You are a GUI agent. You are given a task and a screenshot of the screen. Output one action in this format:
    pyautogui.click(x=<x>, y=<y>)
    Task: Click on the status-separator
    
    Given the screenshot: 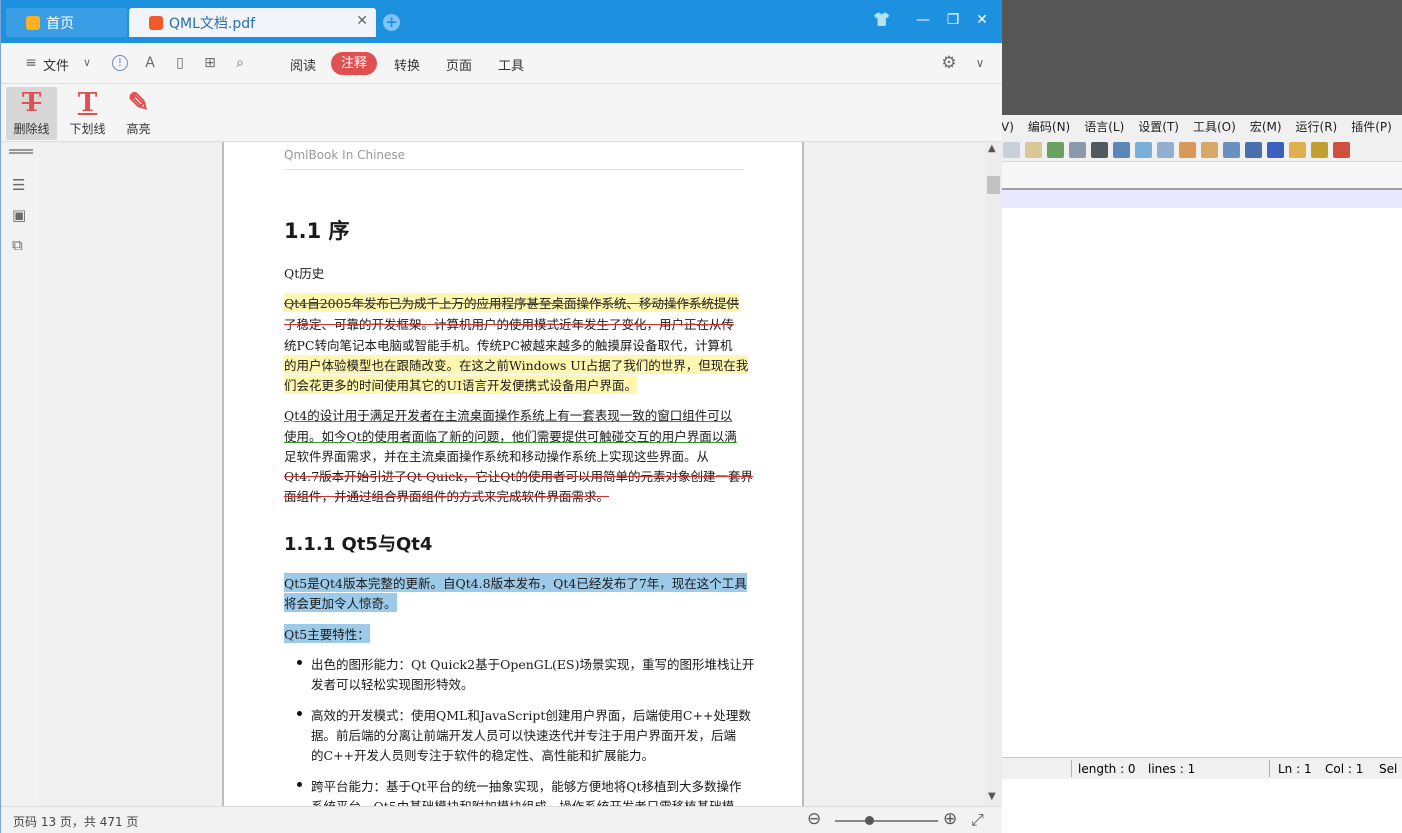 What is the action you would take?
    pyautogui.click(x=1269, y=768)
    